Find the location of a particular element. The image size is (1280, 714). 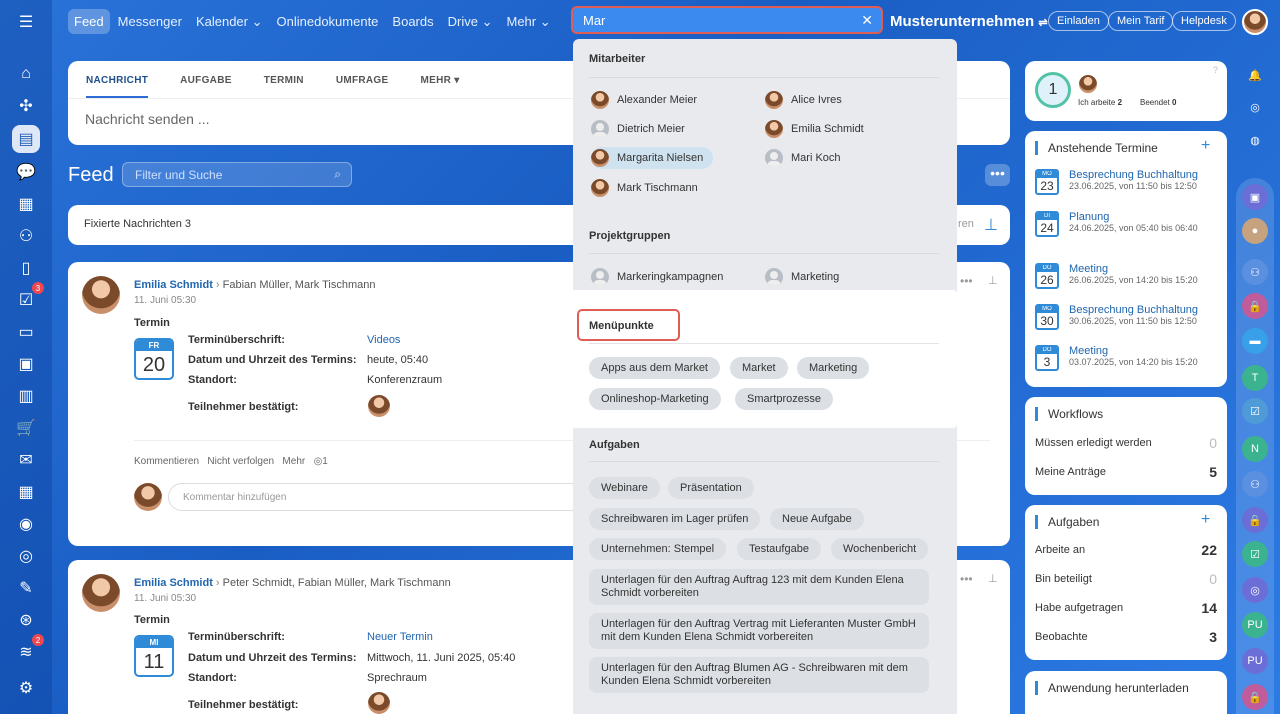

result-person: Emilia Schmidt is located at coordinates (819, 129).